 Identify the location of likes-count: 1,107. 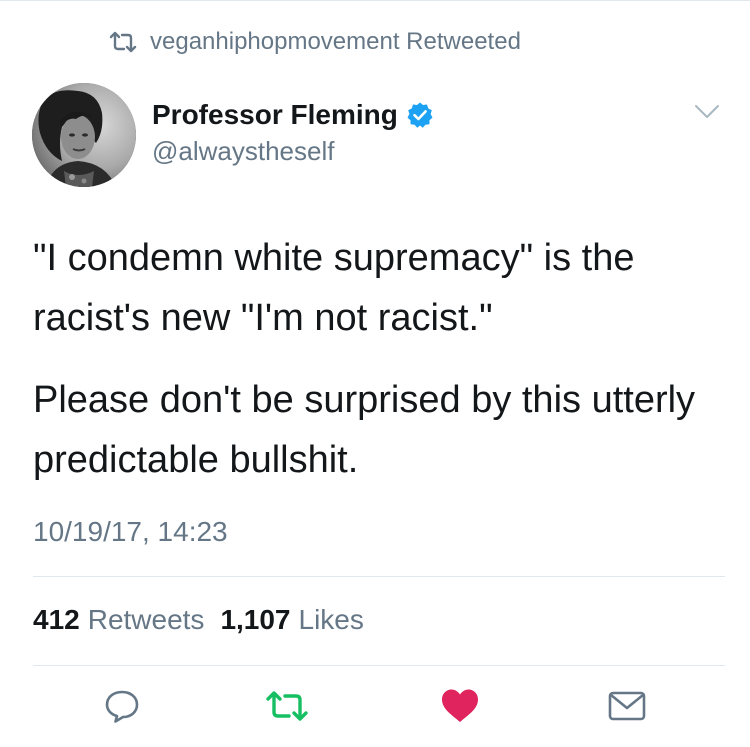
(255, 620).